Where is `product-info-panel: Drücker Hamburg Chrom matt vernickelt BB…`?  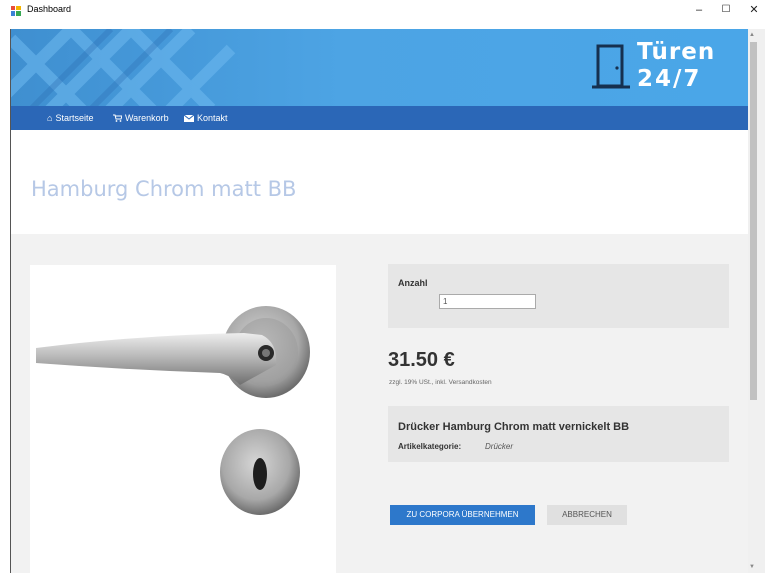
product-info-panel: Drücker Hamburg Chrom matt vernickelt BB… is located at coordinates (558, 434).